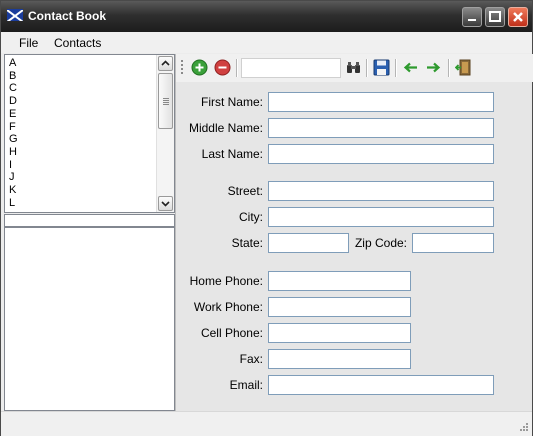 Image resolution: width=533 pixels, height=439 pixels. What do you see at coordinates (339, 281) in the screenshot?
I see `home-phone-field` at bounding box center [339, 281].